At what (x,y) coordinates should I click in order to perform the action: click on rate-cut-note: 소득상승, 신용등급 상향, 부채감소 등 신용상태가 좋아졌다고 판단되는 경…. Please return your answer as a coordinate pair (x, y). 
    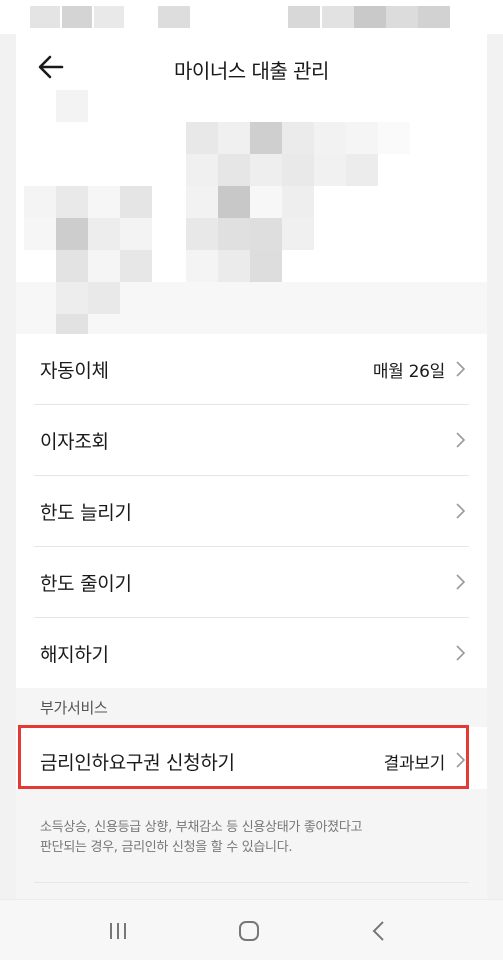
    Looking at the image, I should click on (201, 837).